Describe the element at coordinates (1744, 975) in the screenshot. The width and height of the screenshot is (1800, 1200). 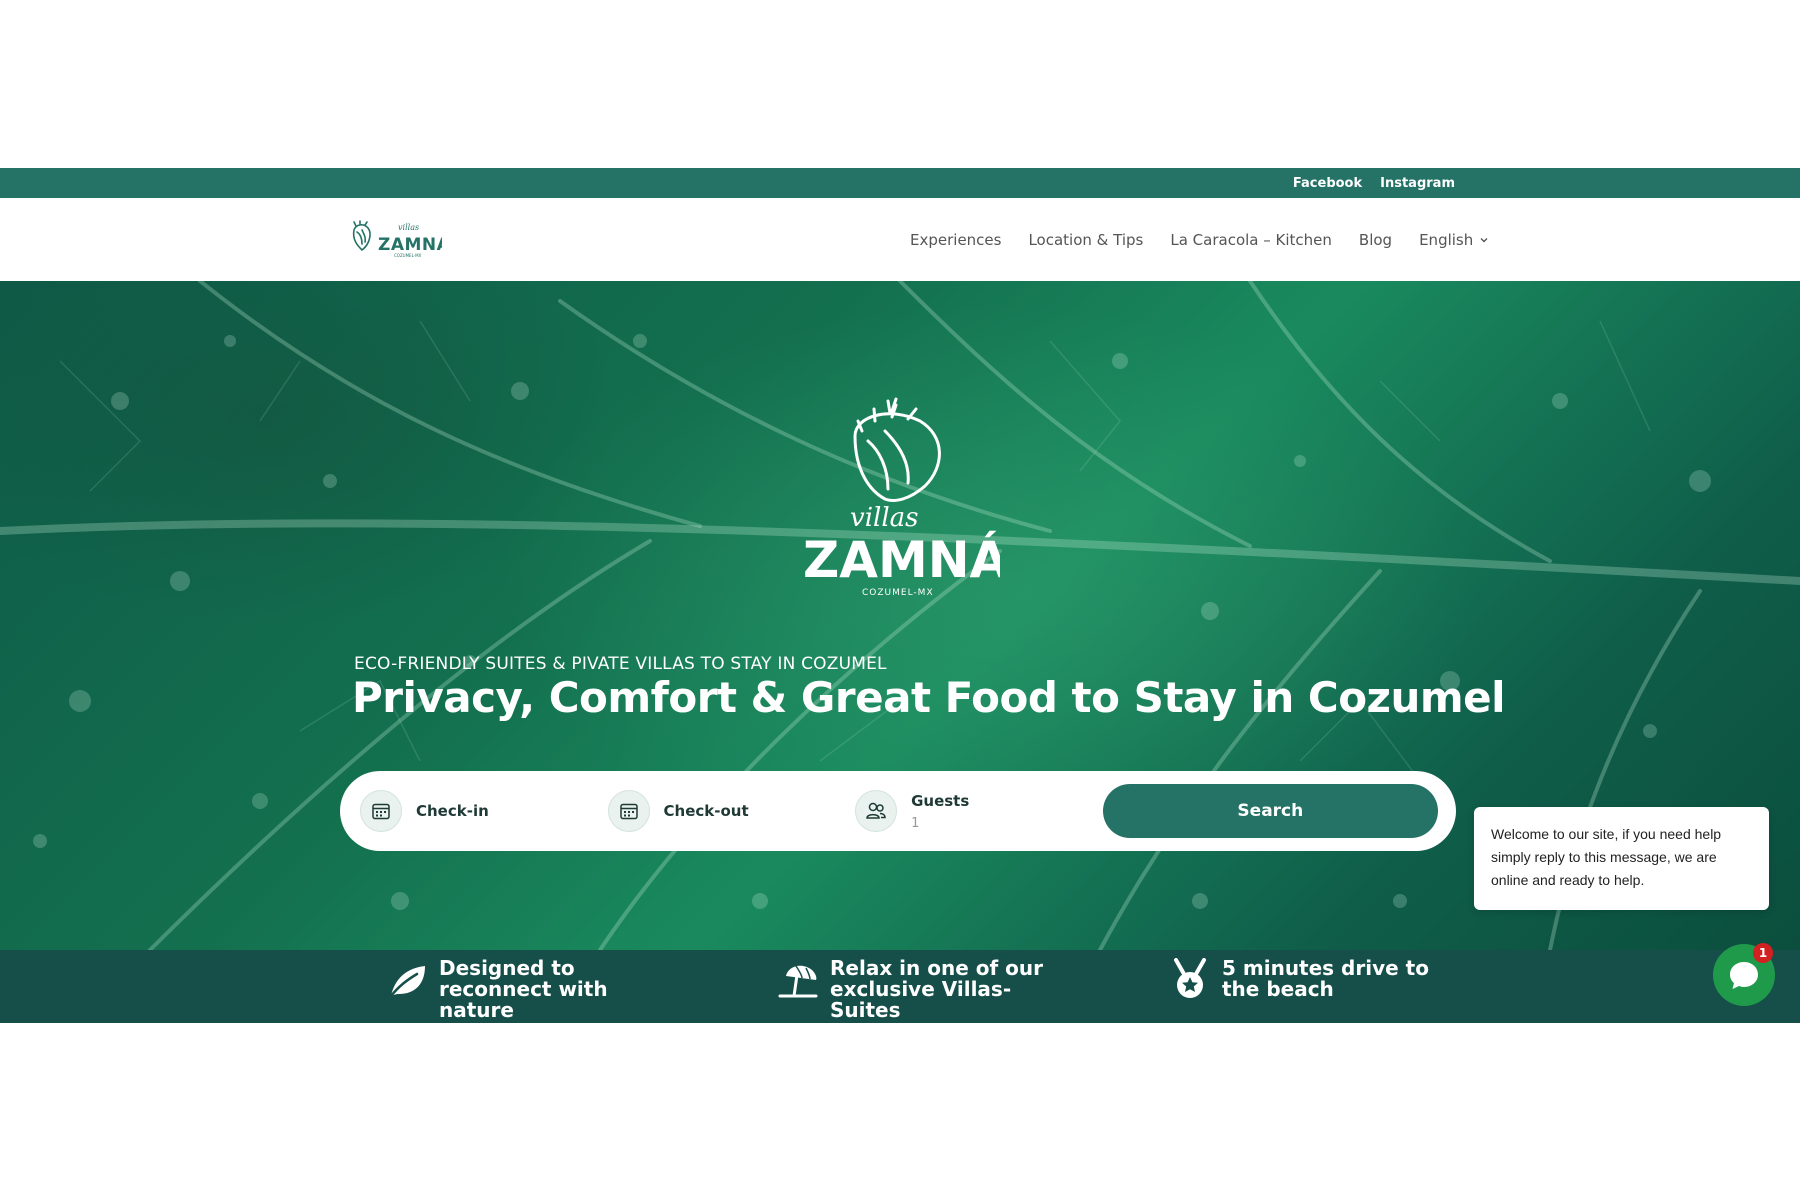
I see `chat-bubble-icon` at that location.